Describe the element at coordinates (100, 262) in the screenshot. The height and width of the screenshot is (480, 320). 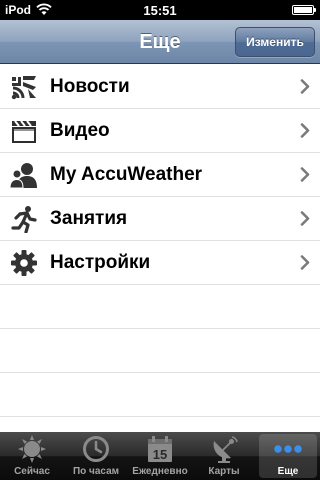
I see `menu-item-label: Настройки` at that location.